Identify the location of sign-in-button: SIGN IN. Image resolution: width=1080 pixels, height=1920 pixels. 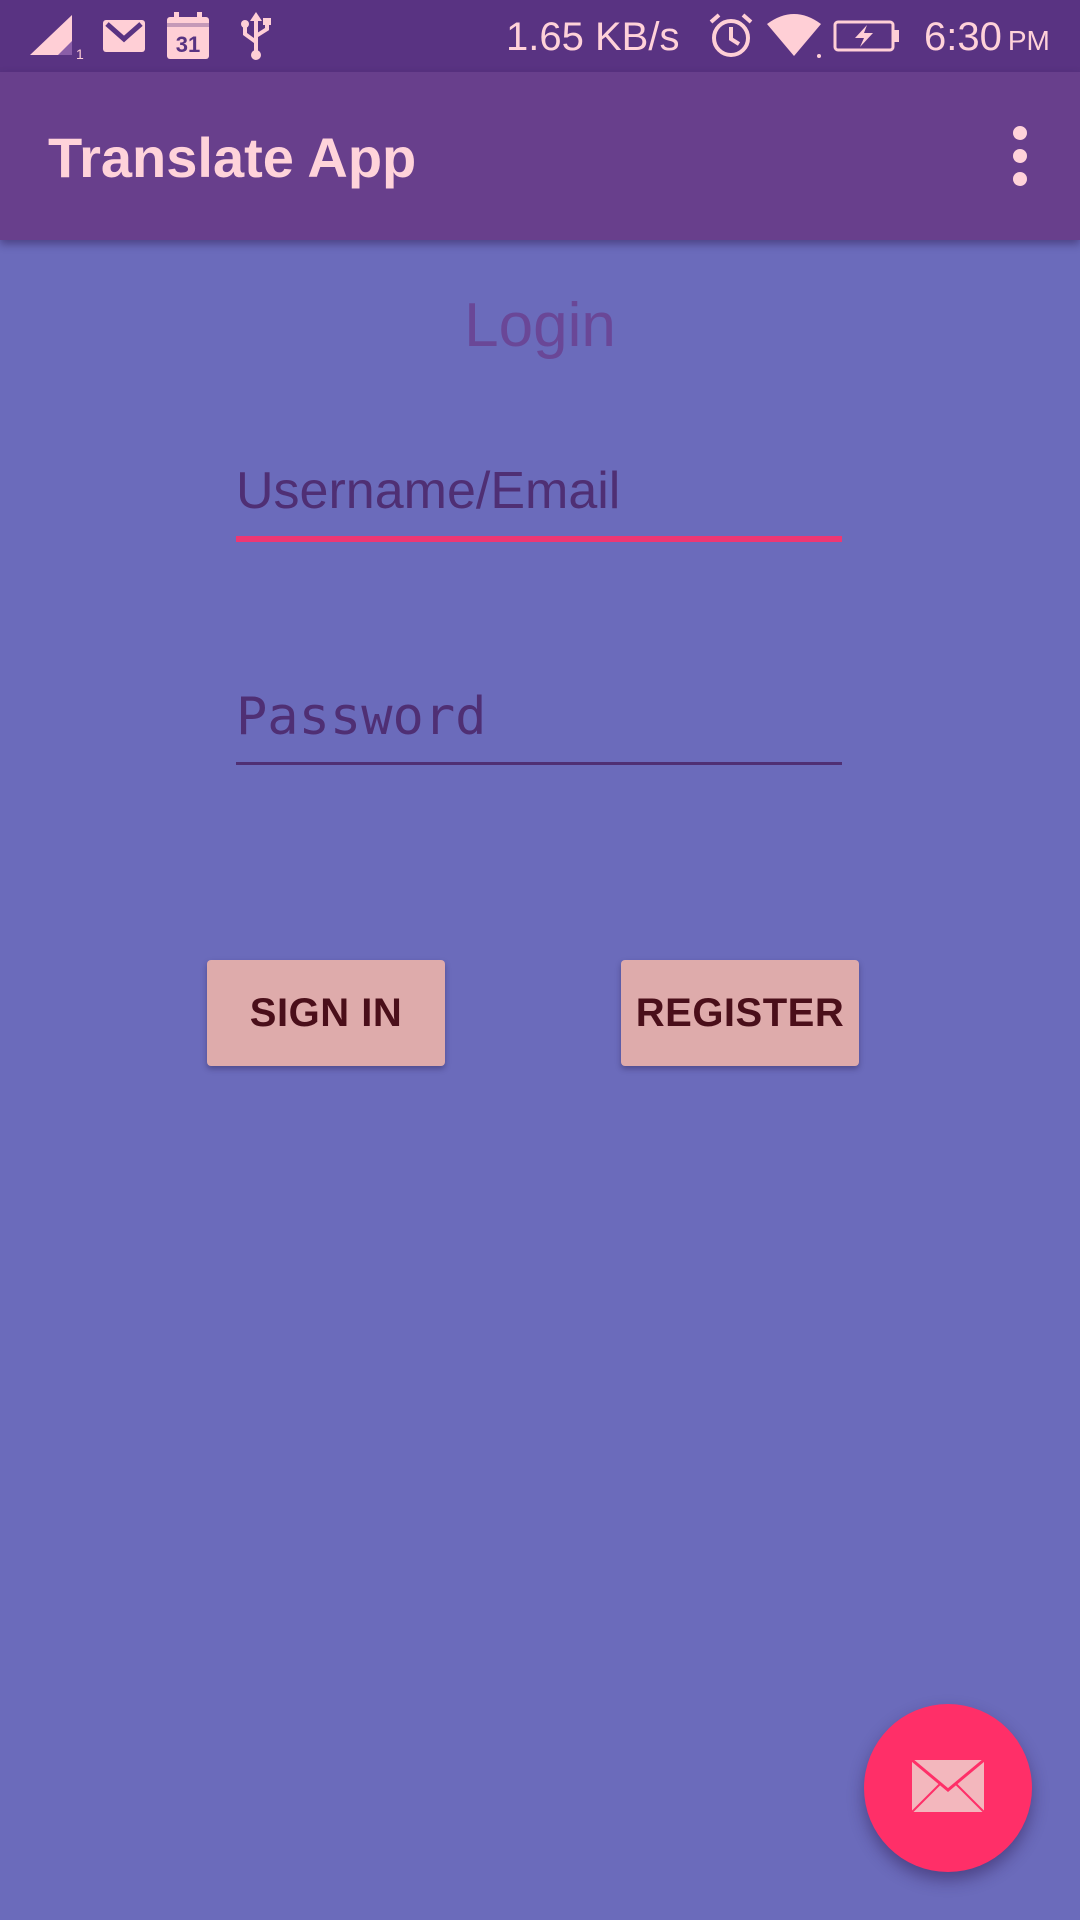
(326, 1013).